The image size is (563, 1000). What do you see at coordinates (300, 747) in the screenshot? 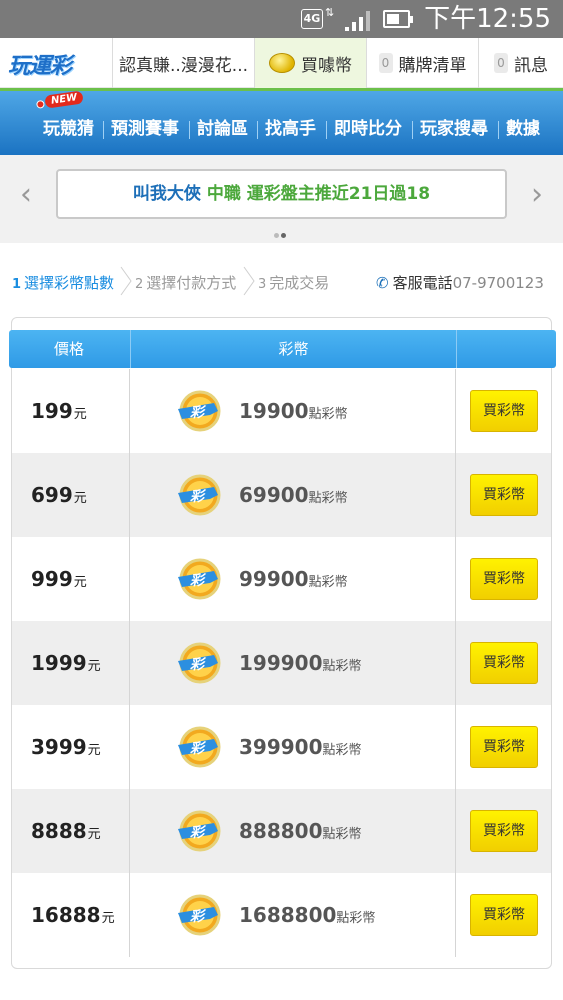
I see `points-value: 399900點彩幣` at bounding box center [300, 747].